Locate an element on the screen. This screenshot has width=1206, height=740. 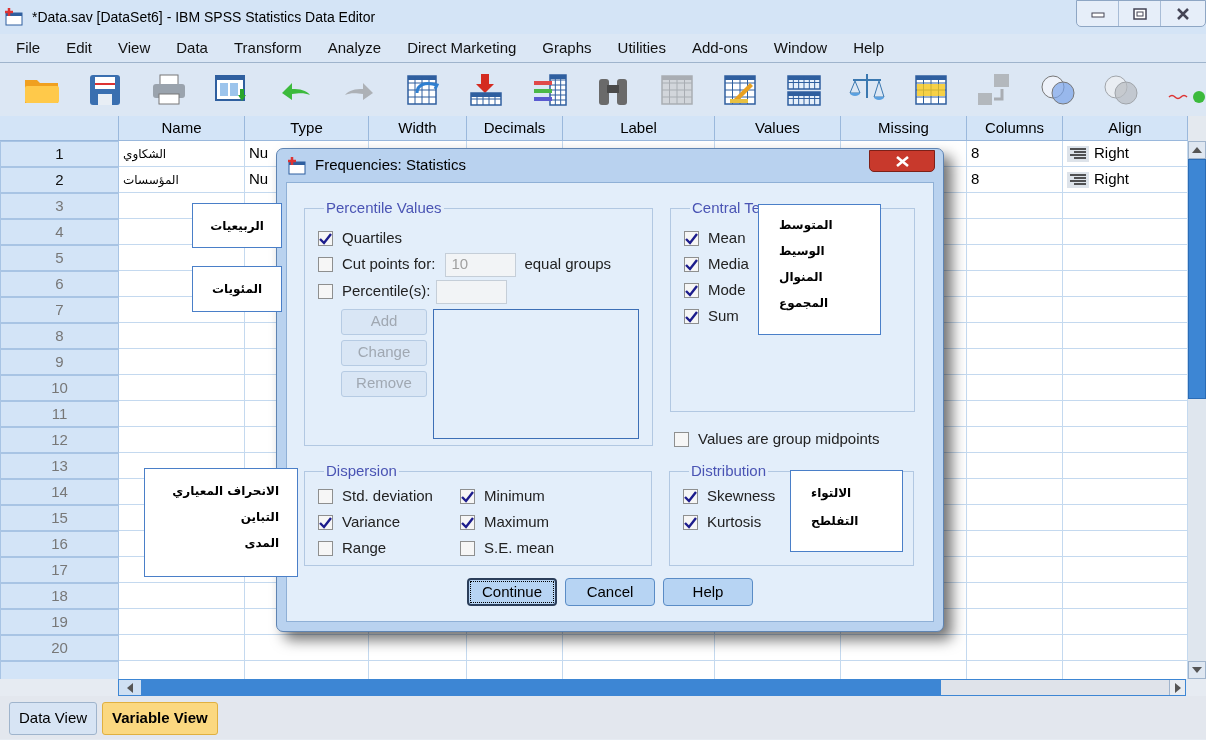
table-cell: المؤسسات is located at coordinates (182, 180).